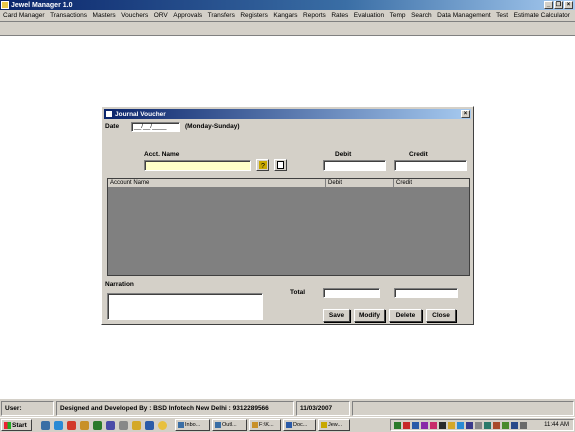 The width and height of the screenshot is (575, 432). What do you see at coordinates (351, 293) in the screenshot?
I see `total-debit-field` at bounding box center [351, 293].